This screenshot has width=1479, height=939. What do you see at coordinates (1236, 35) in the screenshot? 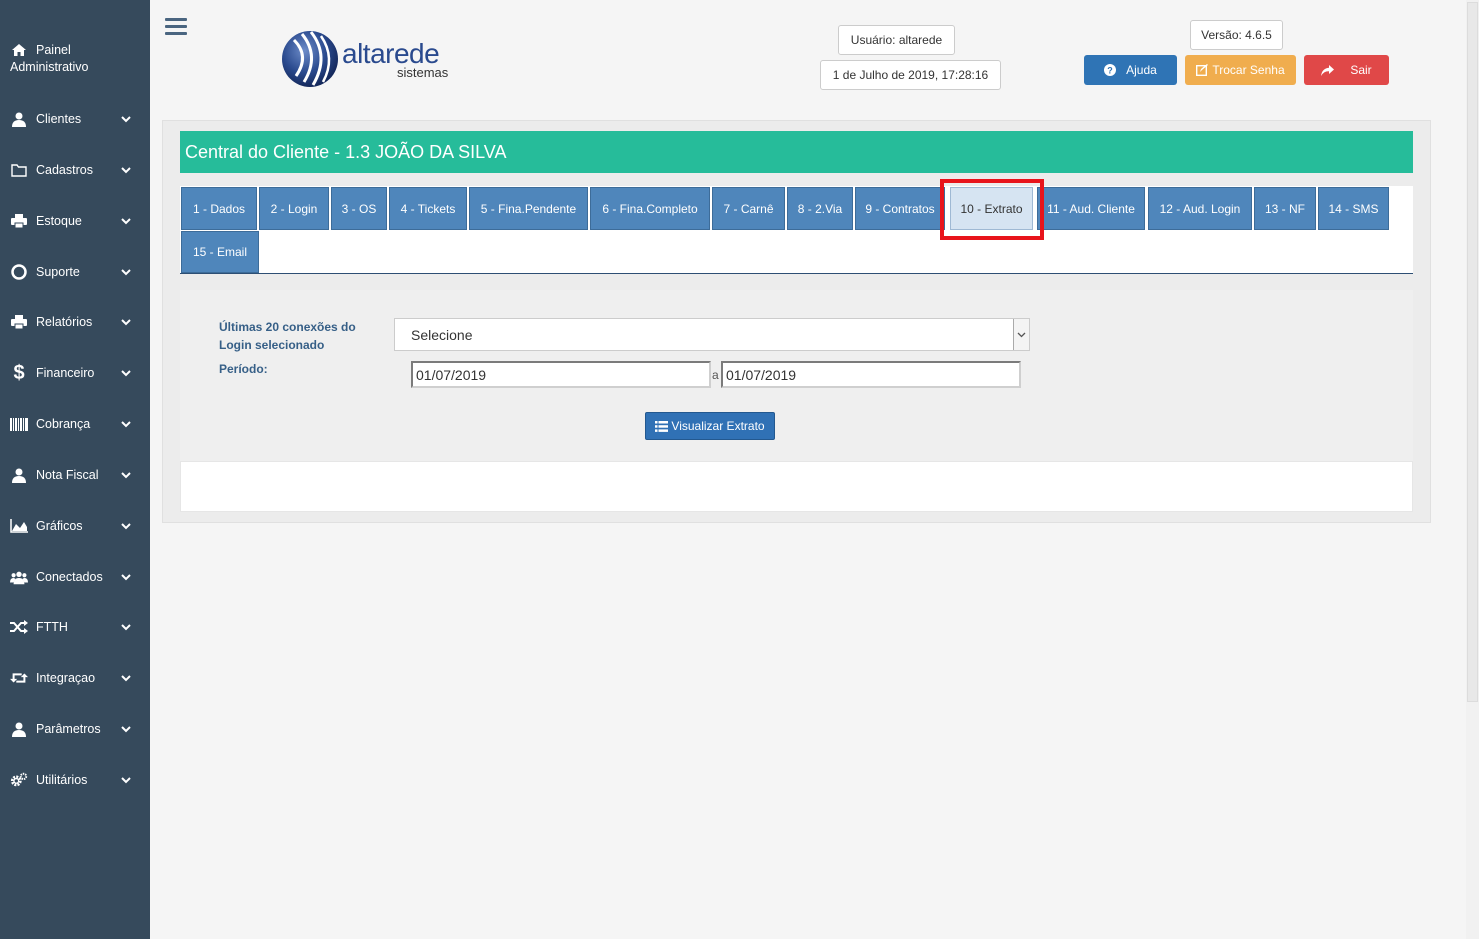
I see `version-badge: Versão: 4.6.5` at bounding box center [1236, 35].